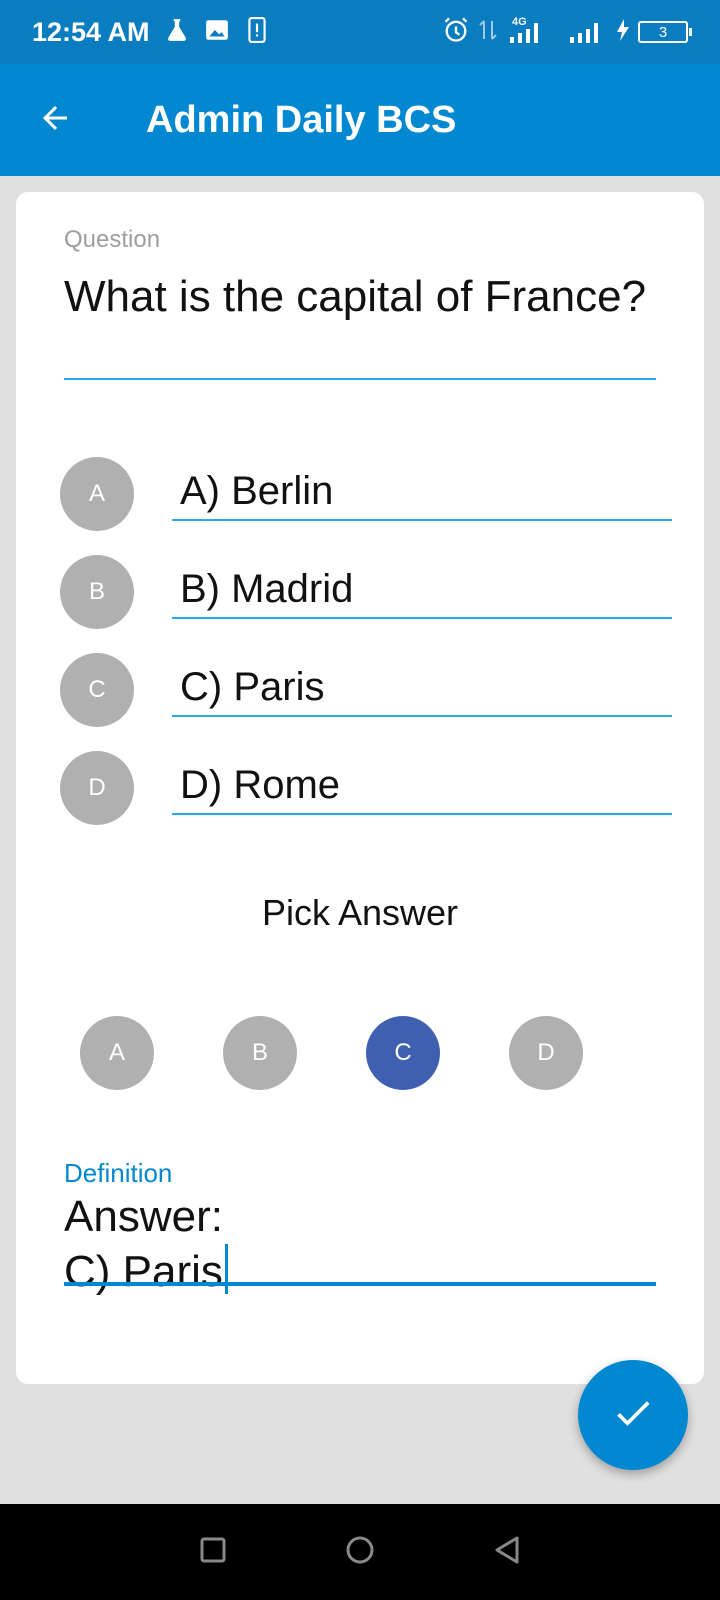  I want to click on flask-icon, so click(177, 32).